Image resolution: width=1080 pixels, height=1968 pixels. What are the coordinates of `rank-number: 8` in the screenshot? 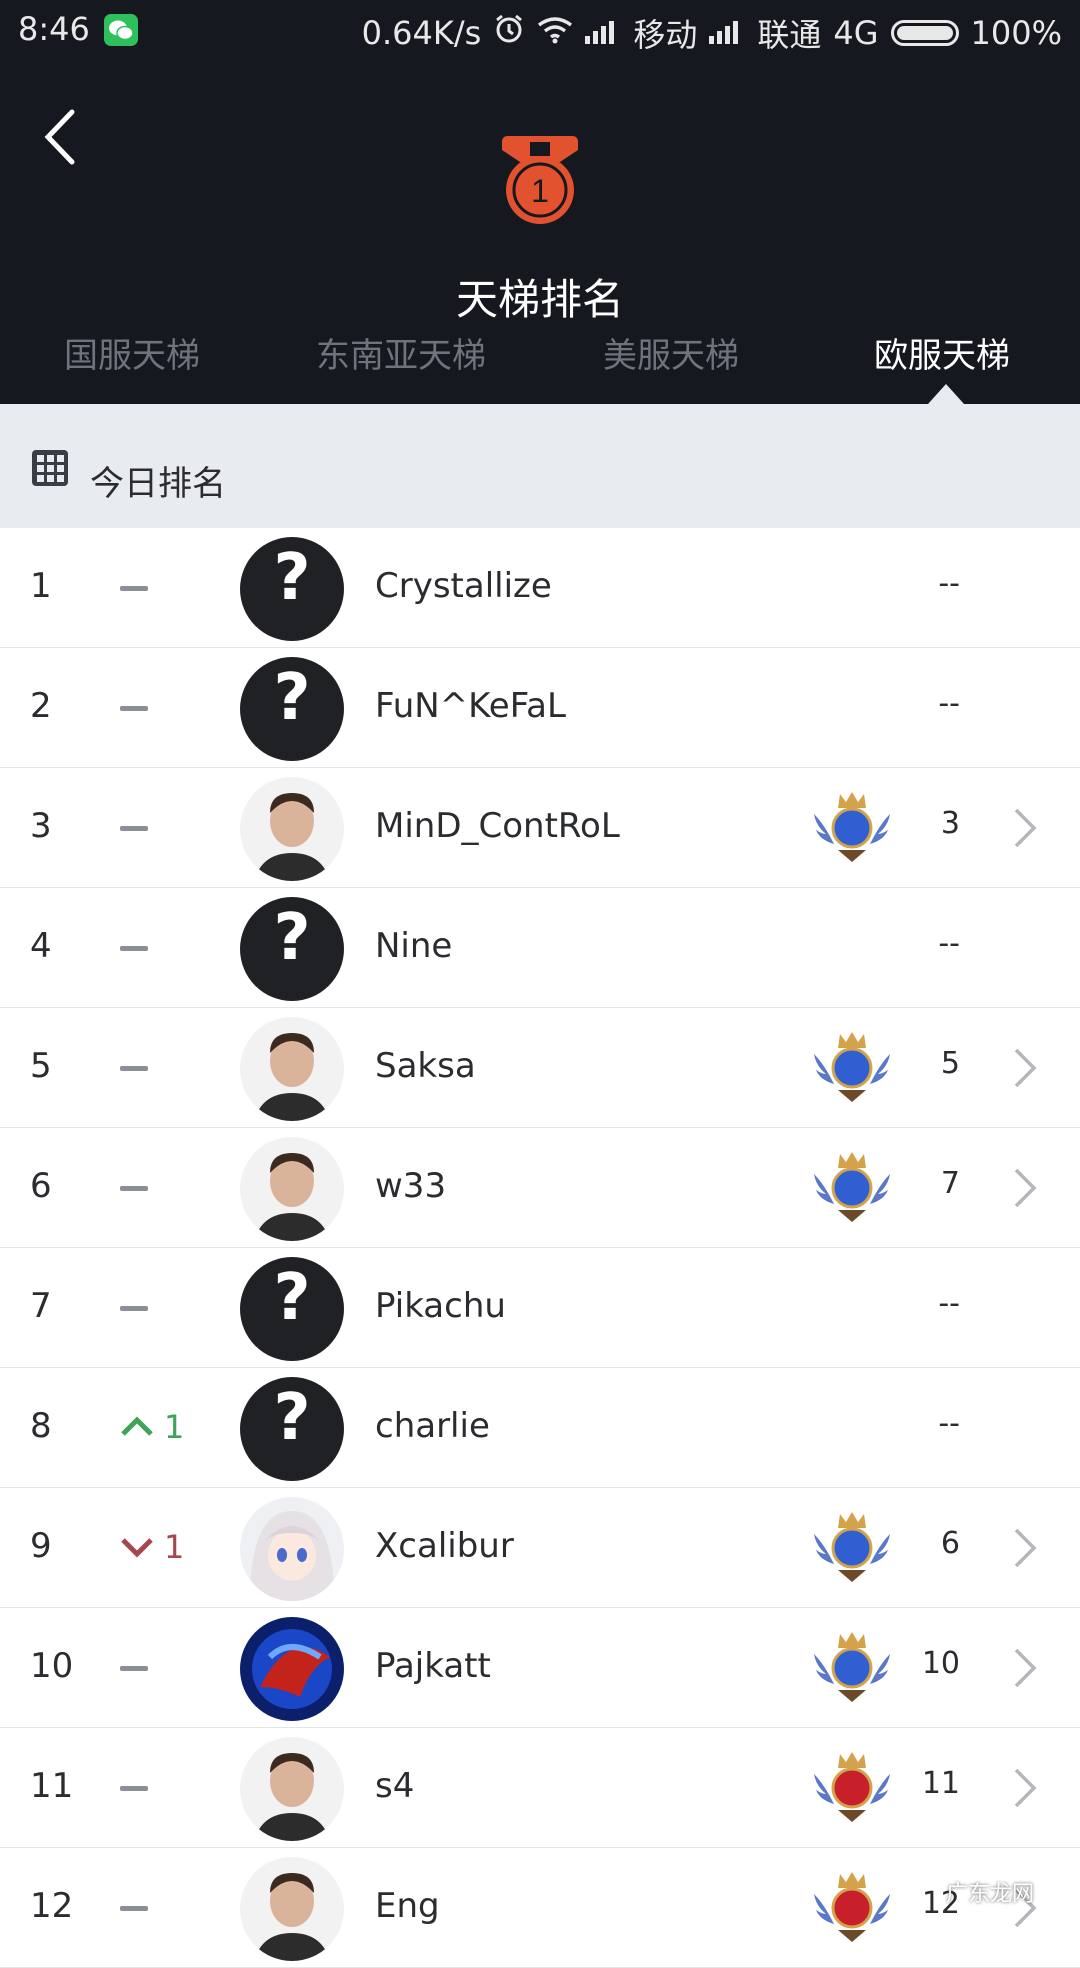 It's located at (41, 1426).